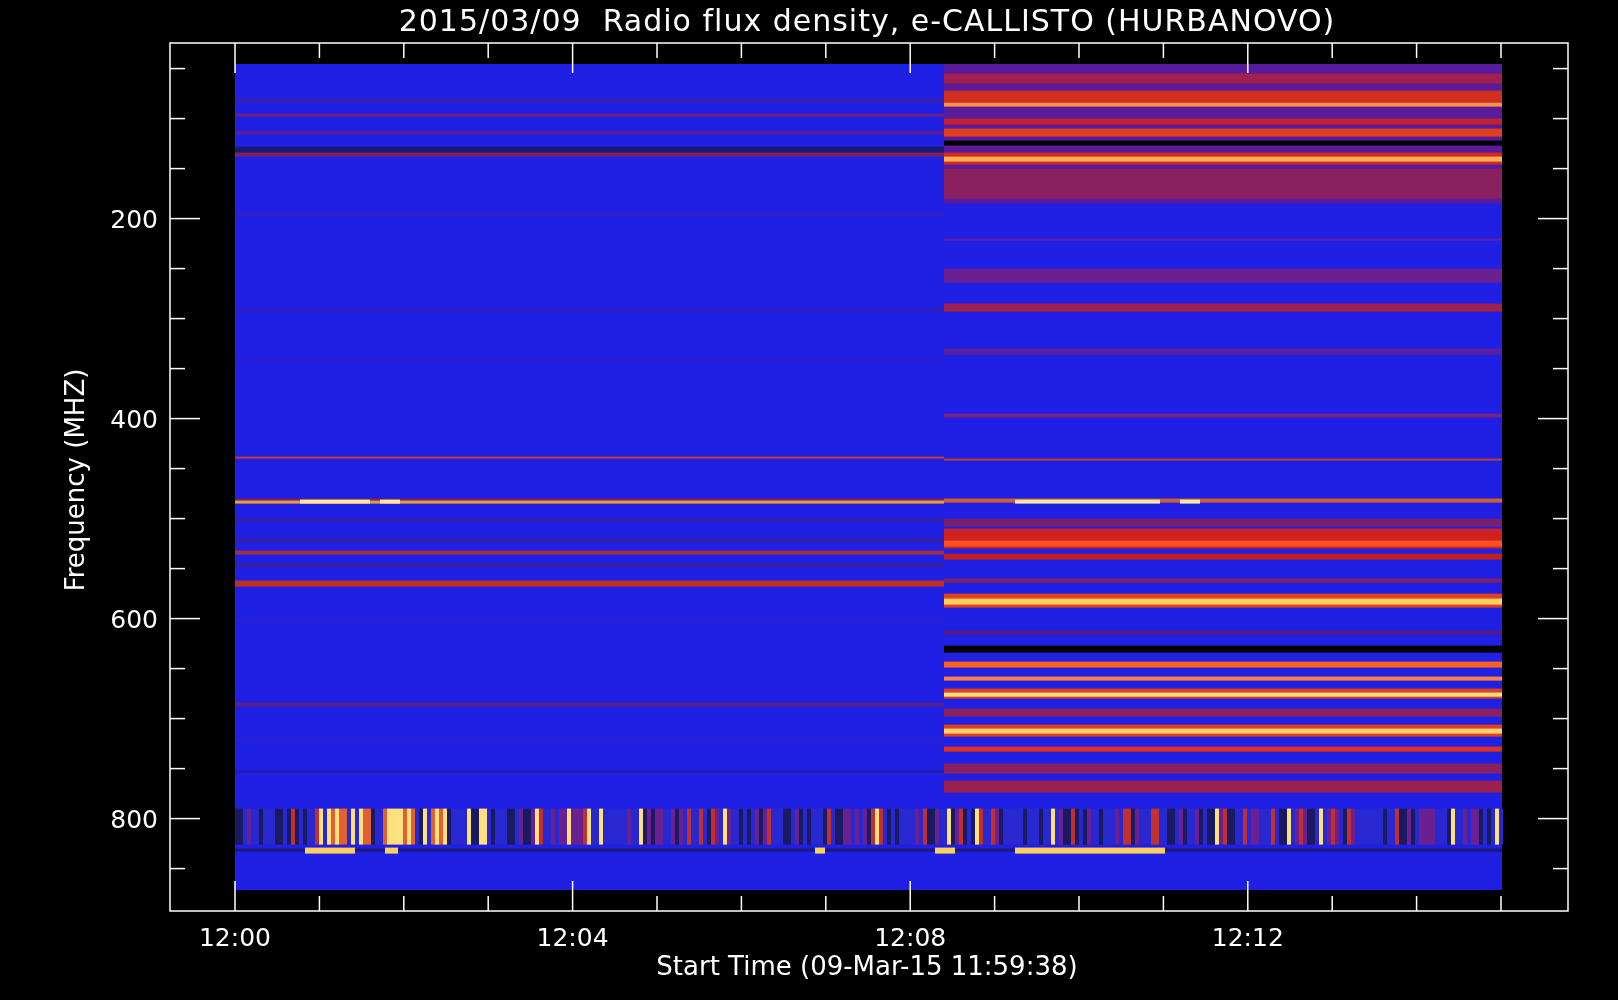 This screenshot has width=1618, height=1000. Describe the element at coordinates (134, 619) in the screenshot. I see `tick-label: 600` at that location.